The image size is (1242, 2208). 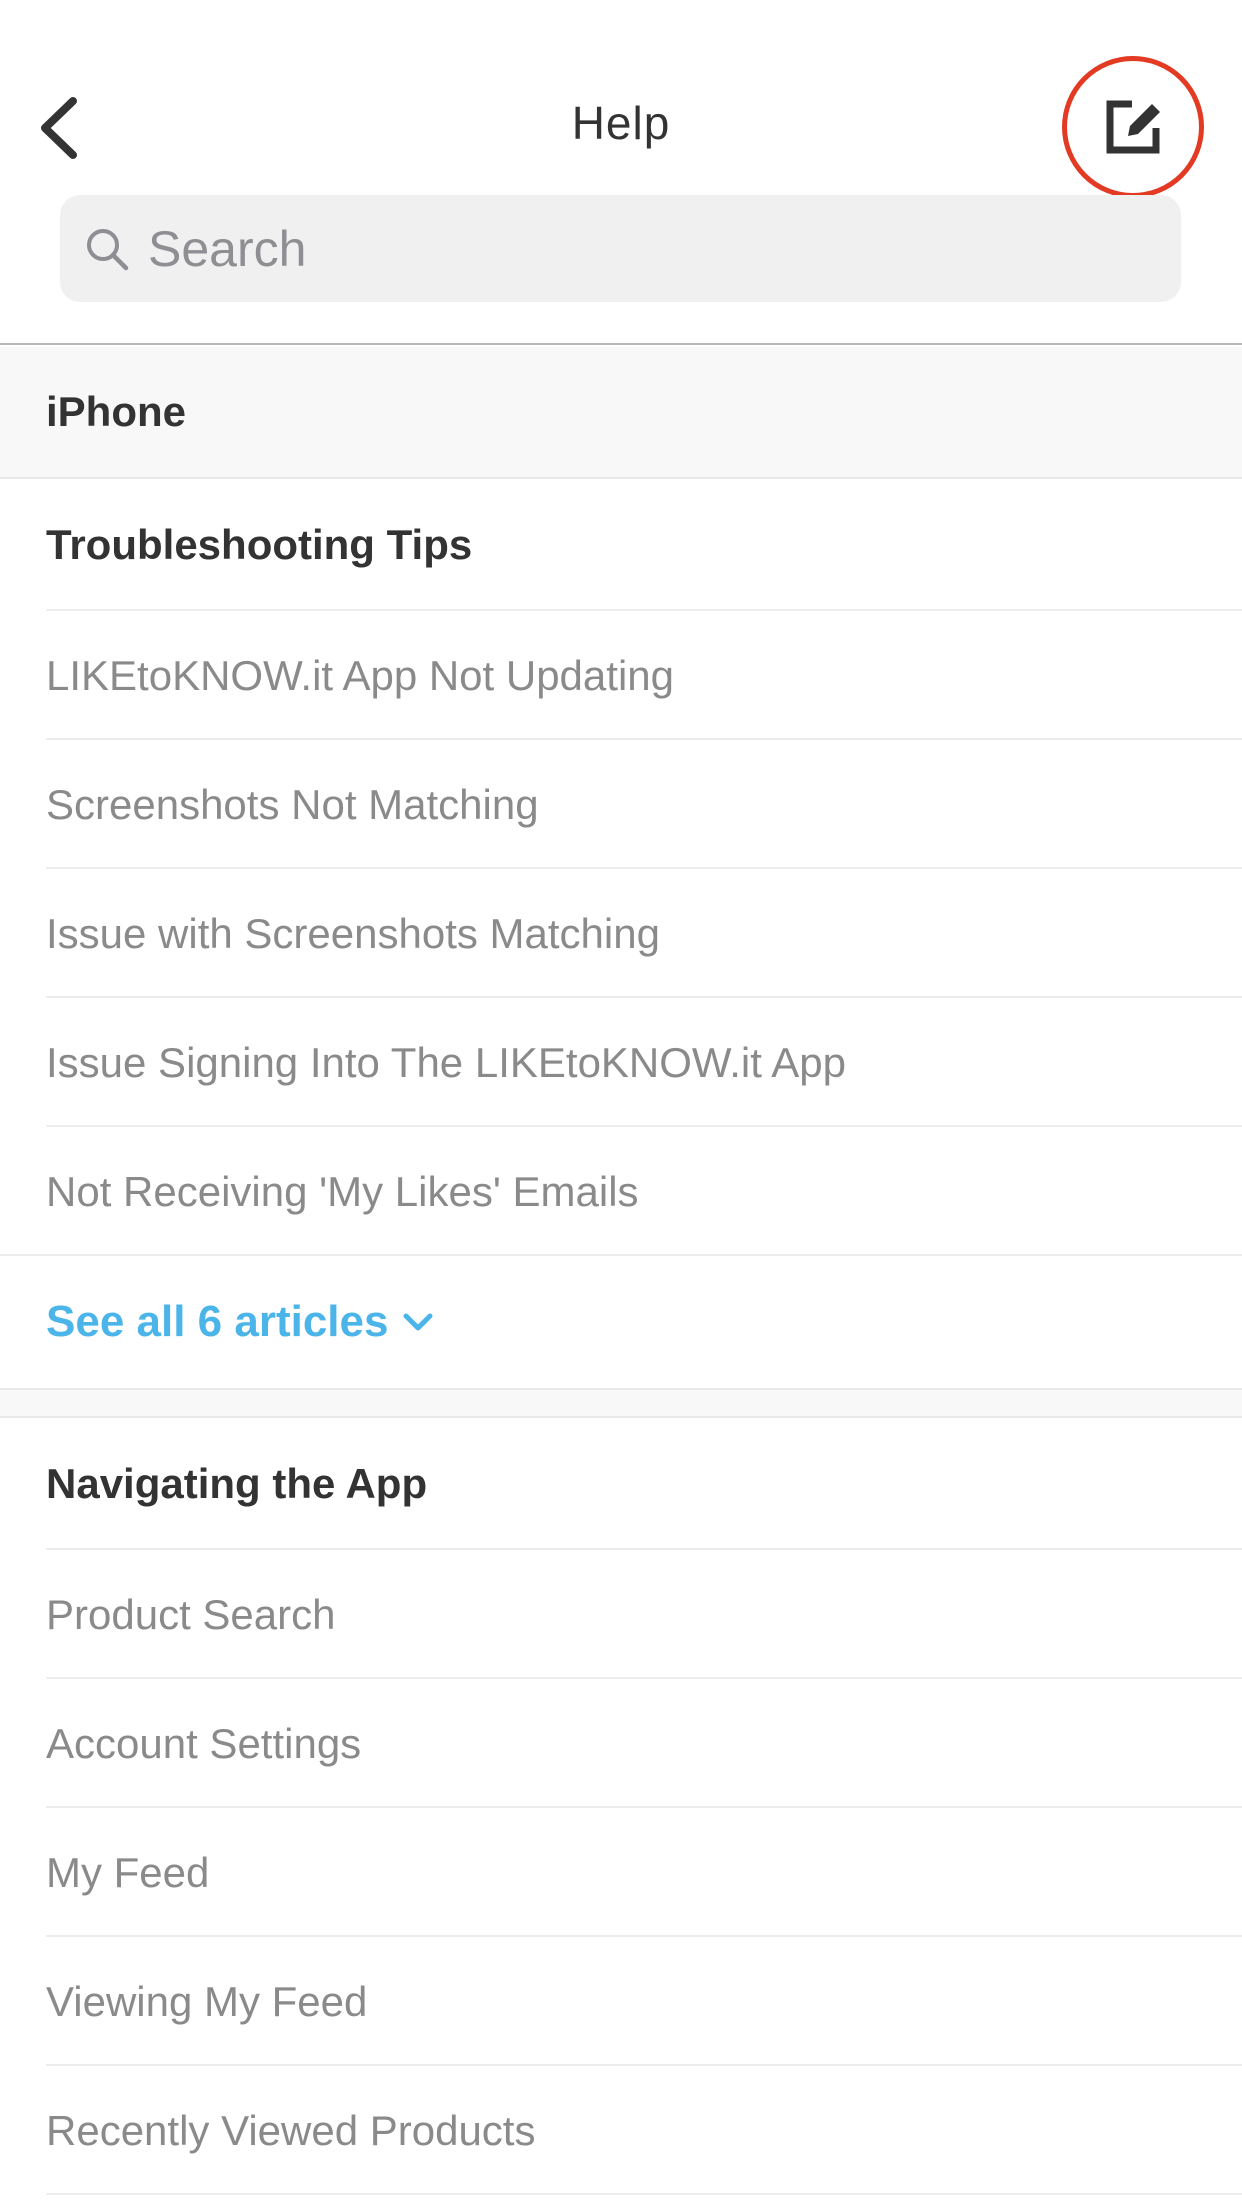 What do you see at coordinates (107, 249) in the screenshot?
I see `search-icon` at bounding box center [107, 249].